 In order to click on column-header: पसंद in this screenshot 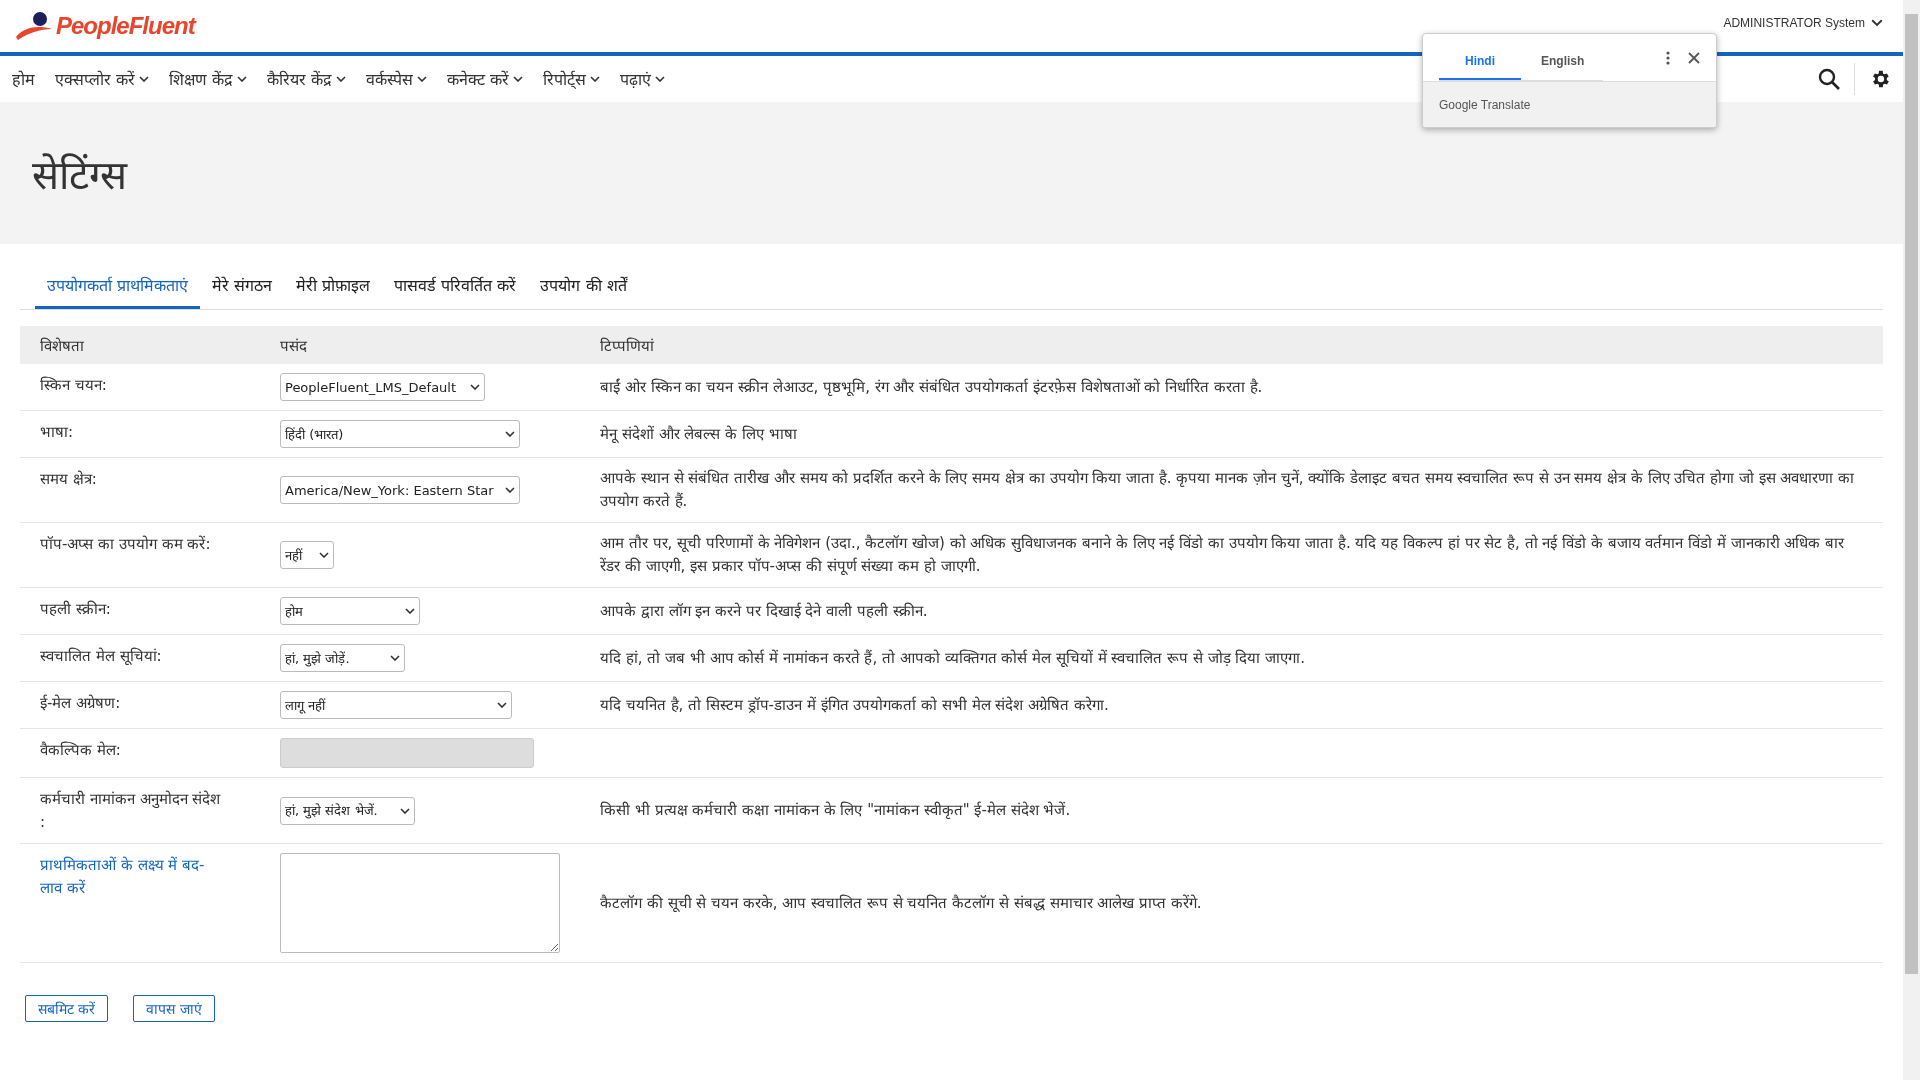, I will do `click(420, 345)`.